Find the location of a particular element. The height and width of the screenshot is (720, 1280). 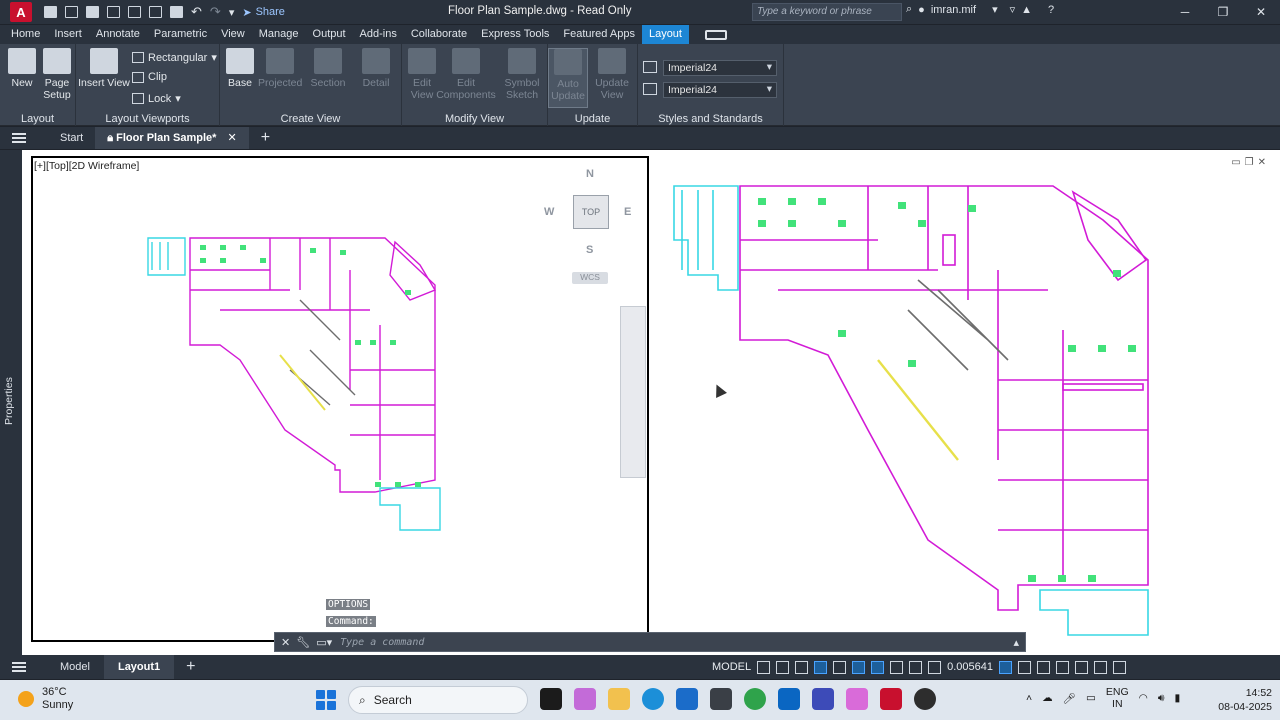

redo-icon: ↷ is located at coordinates (215, 12).